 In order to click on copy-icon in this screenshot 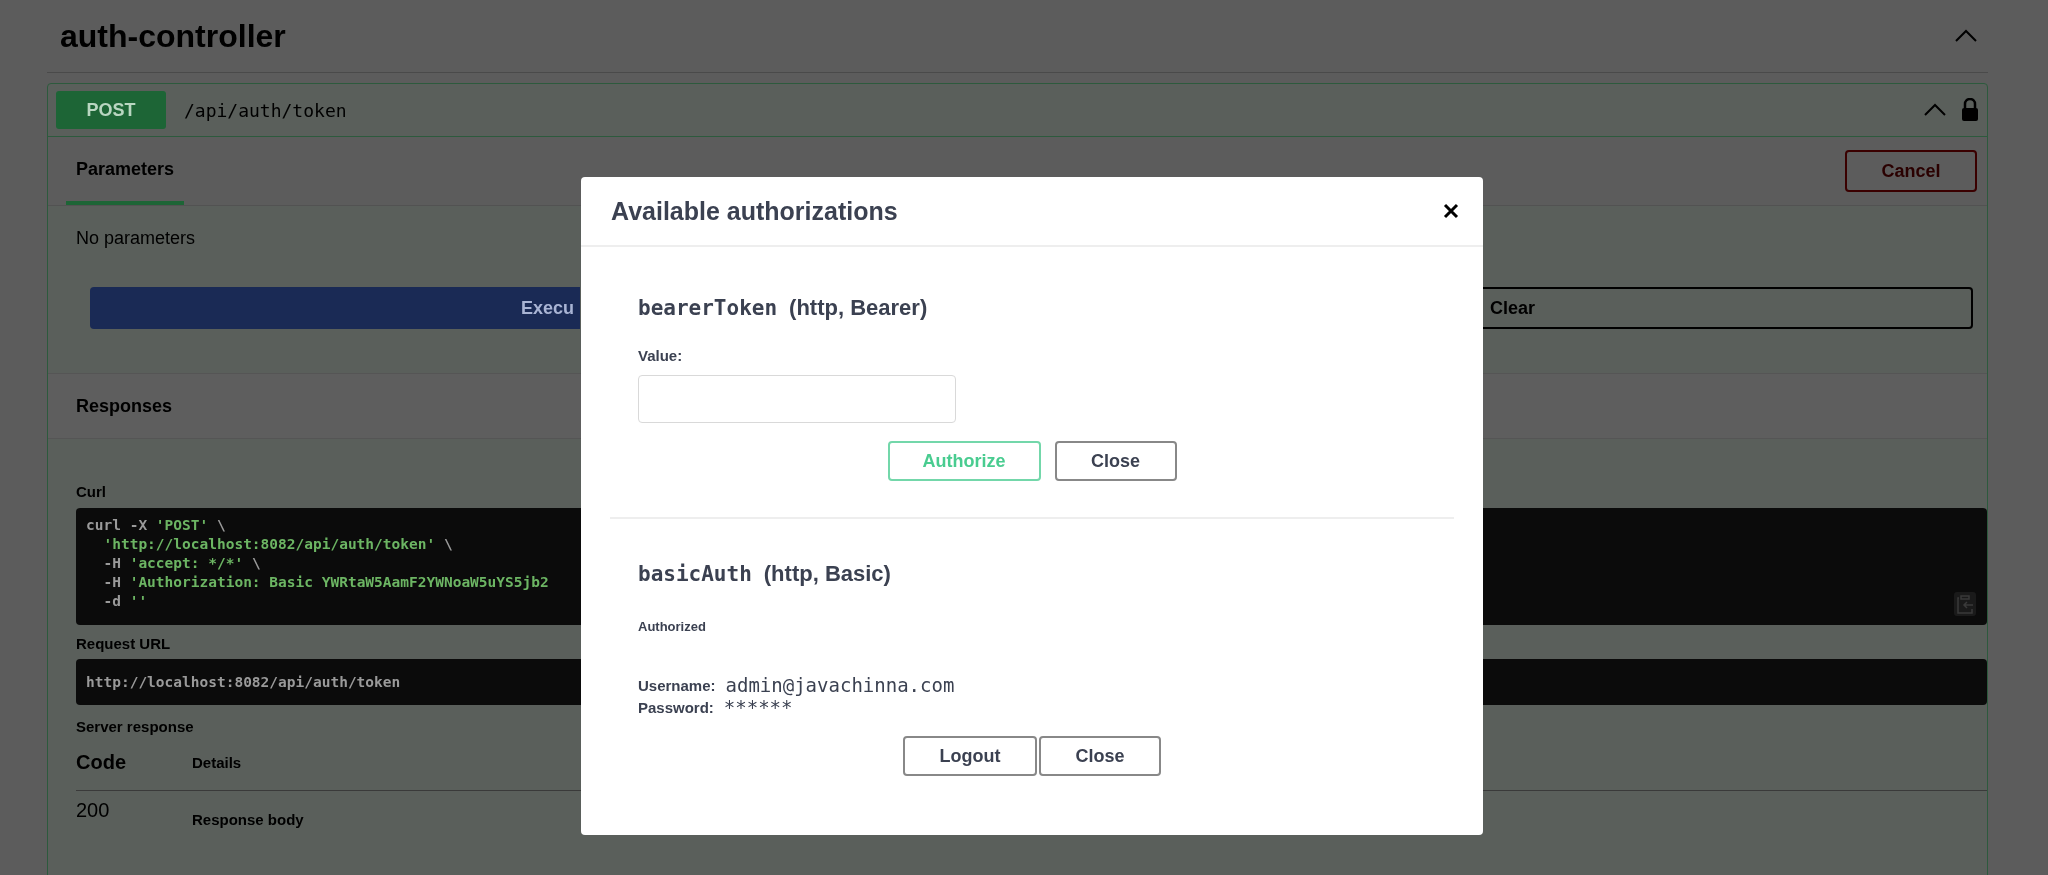, I will do `click(1965, 604)`.